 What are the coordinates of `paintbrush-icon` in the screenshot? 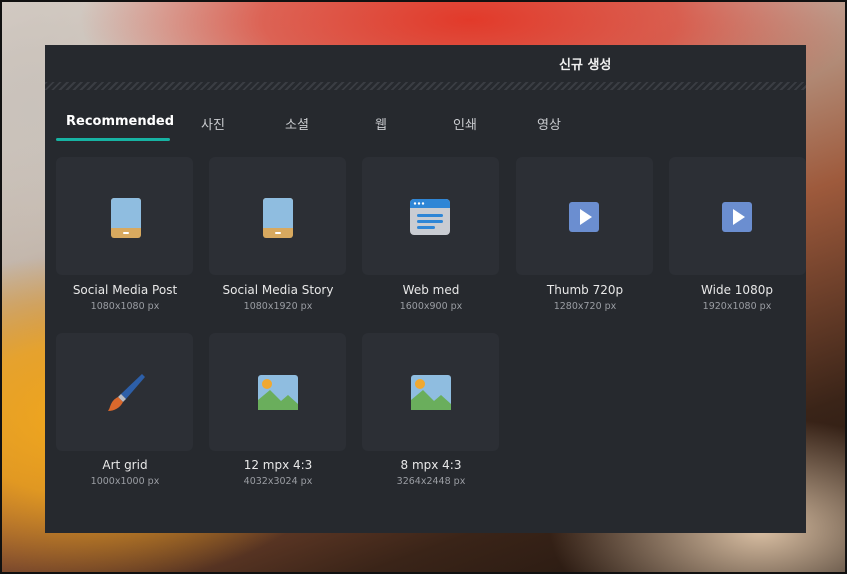 It's located at (126, 392).